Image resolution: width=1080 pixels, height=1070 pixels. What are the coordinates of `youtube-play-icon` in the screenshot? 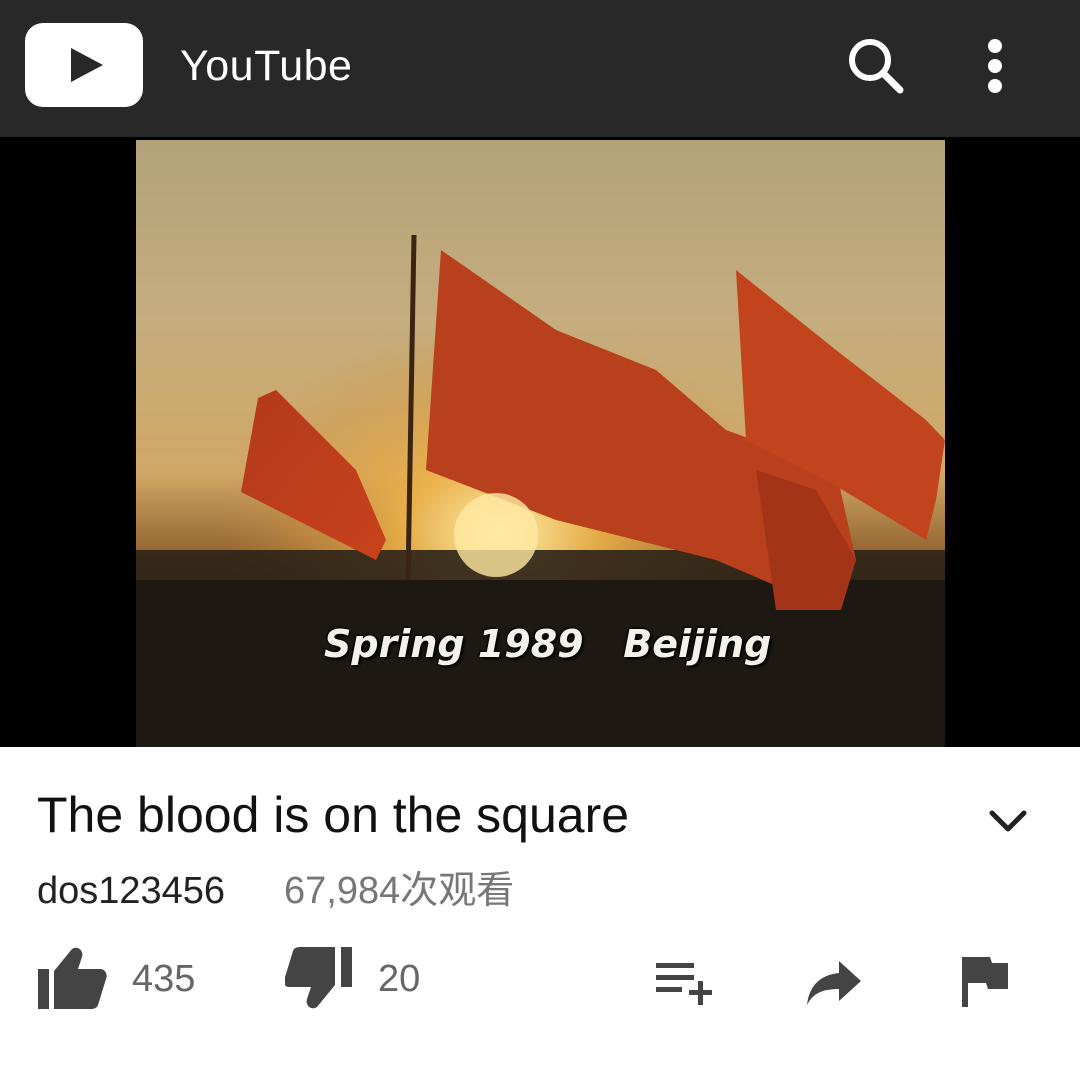 It's located at (87, 65).